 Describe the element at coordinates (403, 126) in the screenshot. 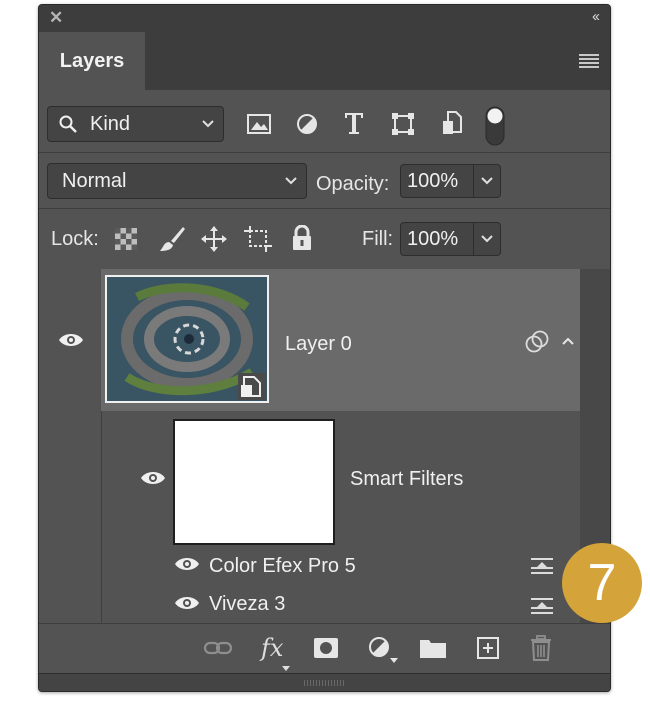

I see `shape-filter-icon` at that location.